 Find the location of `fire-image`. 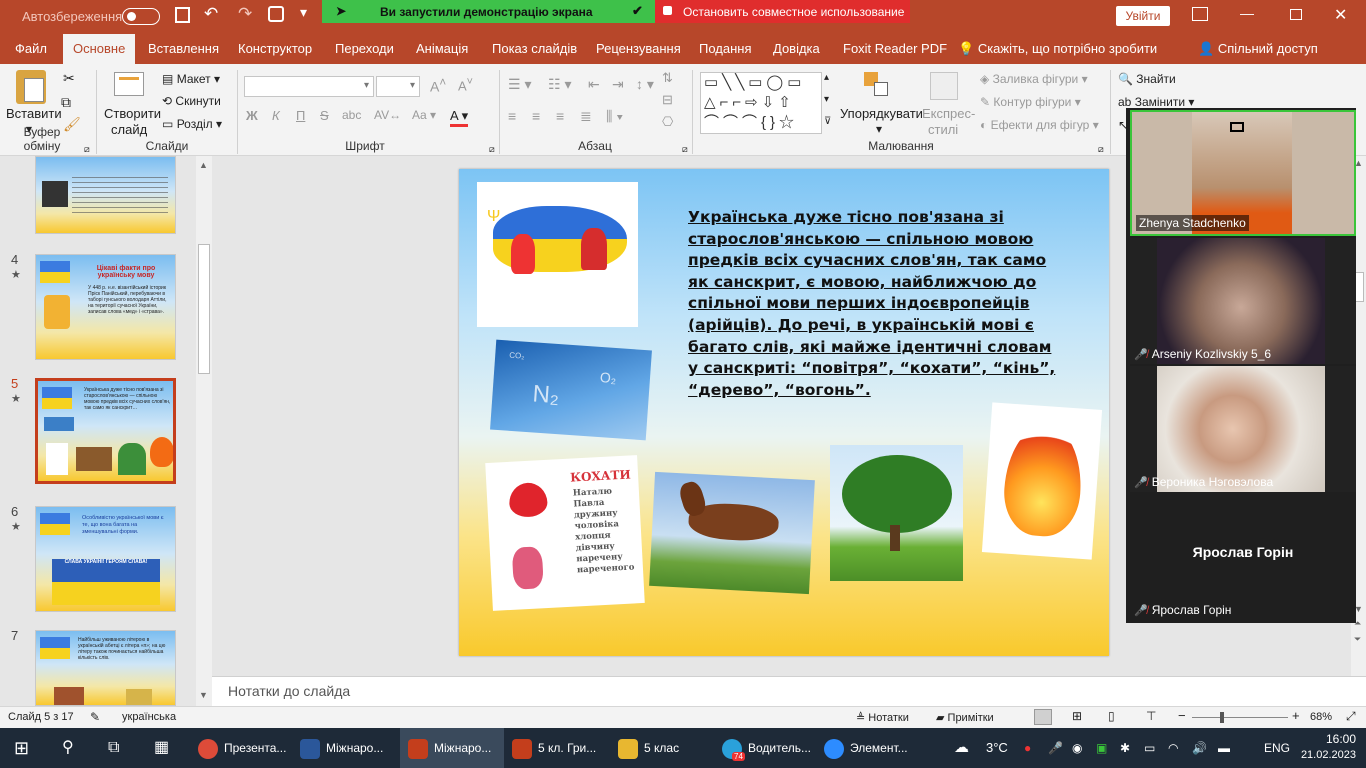

fire-image is located at coordinates (1042, 481).